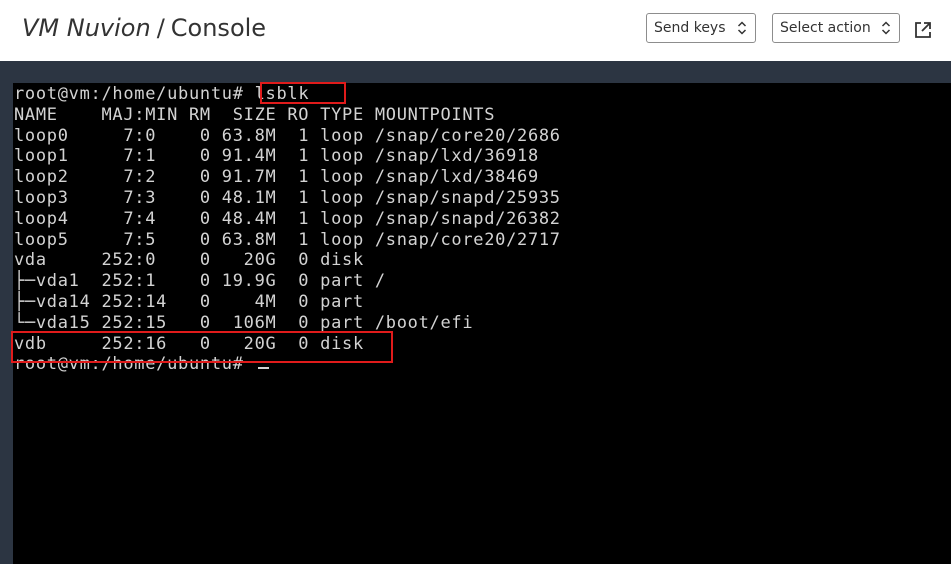  Describe the element at coordinates (263, 368) in the screenshot. I see `terminal-cursor` at that location.